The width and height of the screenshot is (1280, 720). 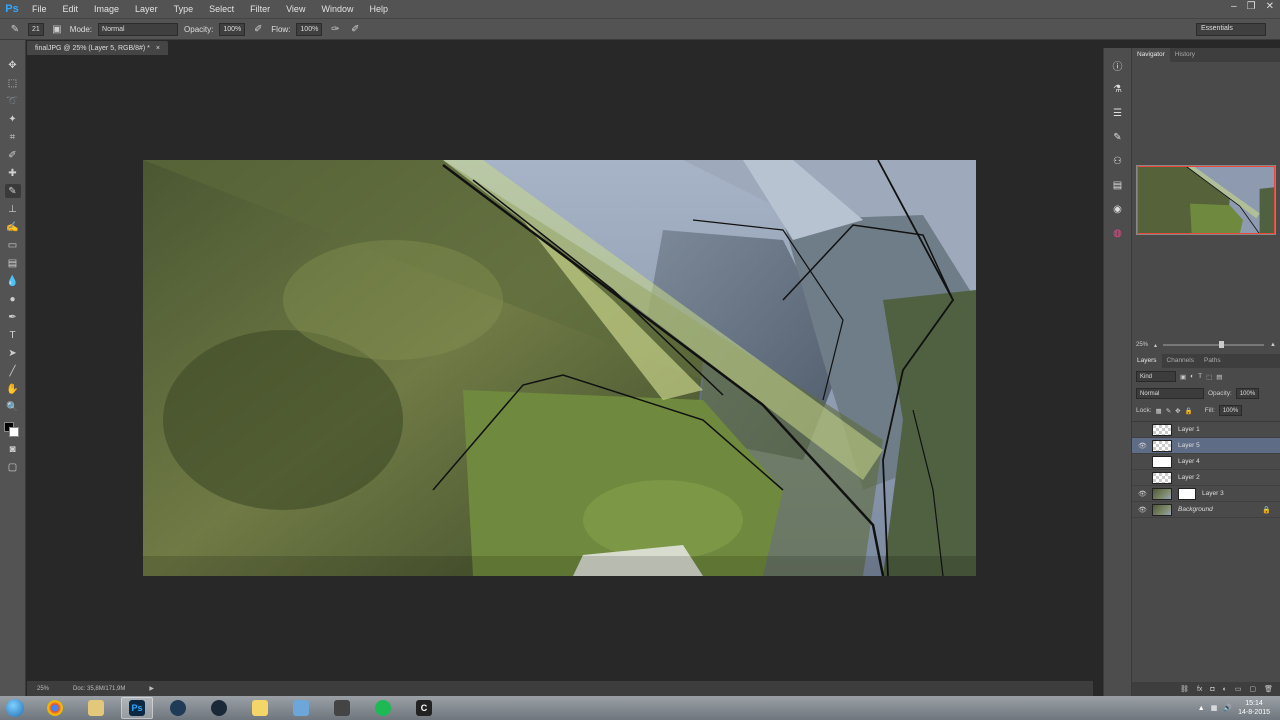 I want to click on zoom-in-icon: ▲, so click(x=1273, y=345).